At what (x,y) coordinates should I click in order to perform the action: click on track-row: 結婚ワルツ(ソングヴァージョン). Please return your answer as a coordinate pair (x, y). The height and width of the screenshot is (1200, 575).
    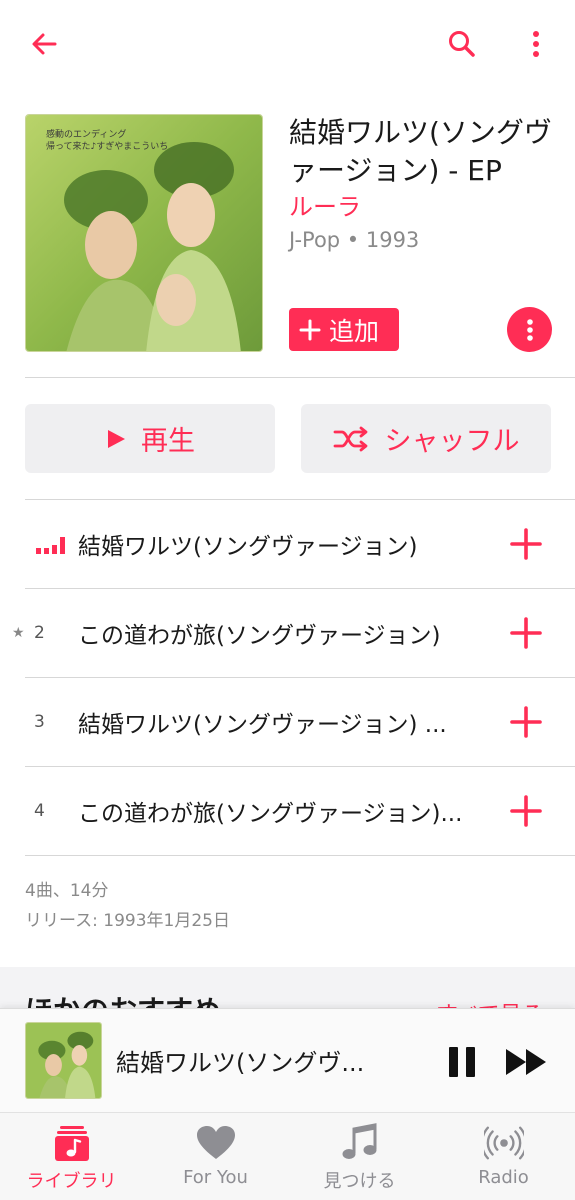
    Looking at the image, I should click on (287, 544).